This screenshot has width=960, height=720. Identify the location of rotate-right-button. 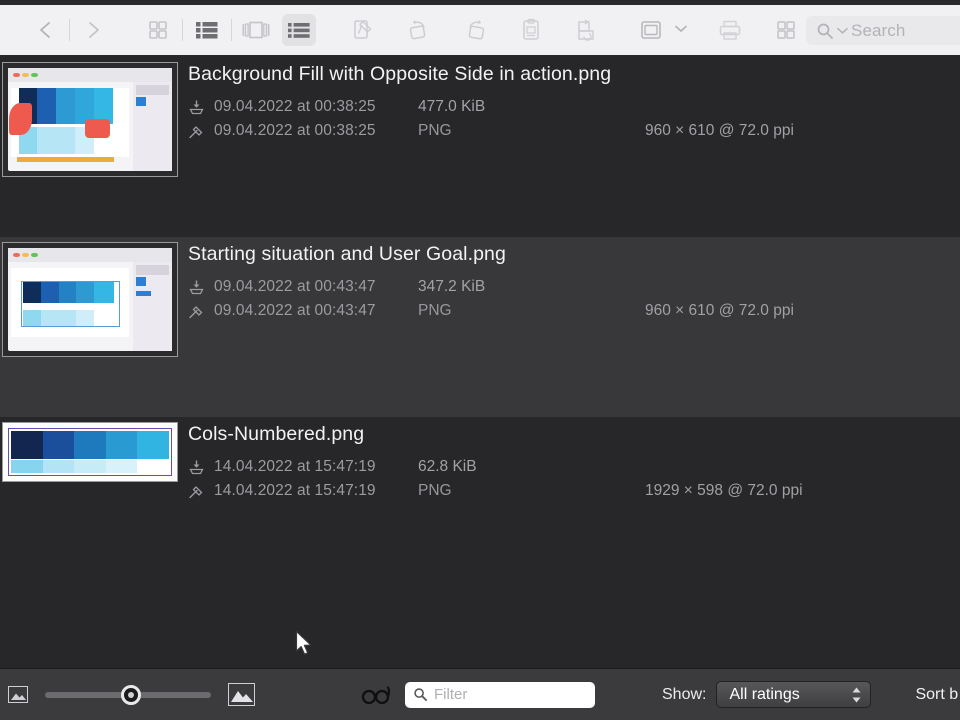
(475, 30).